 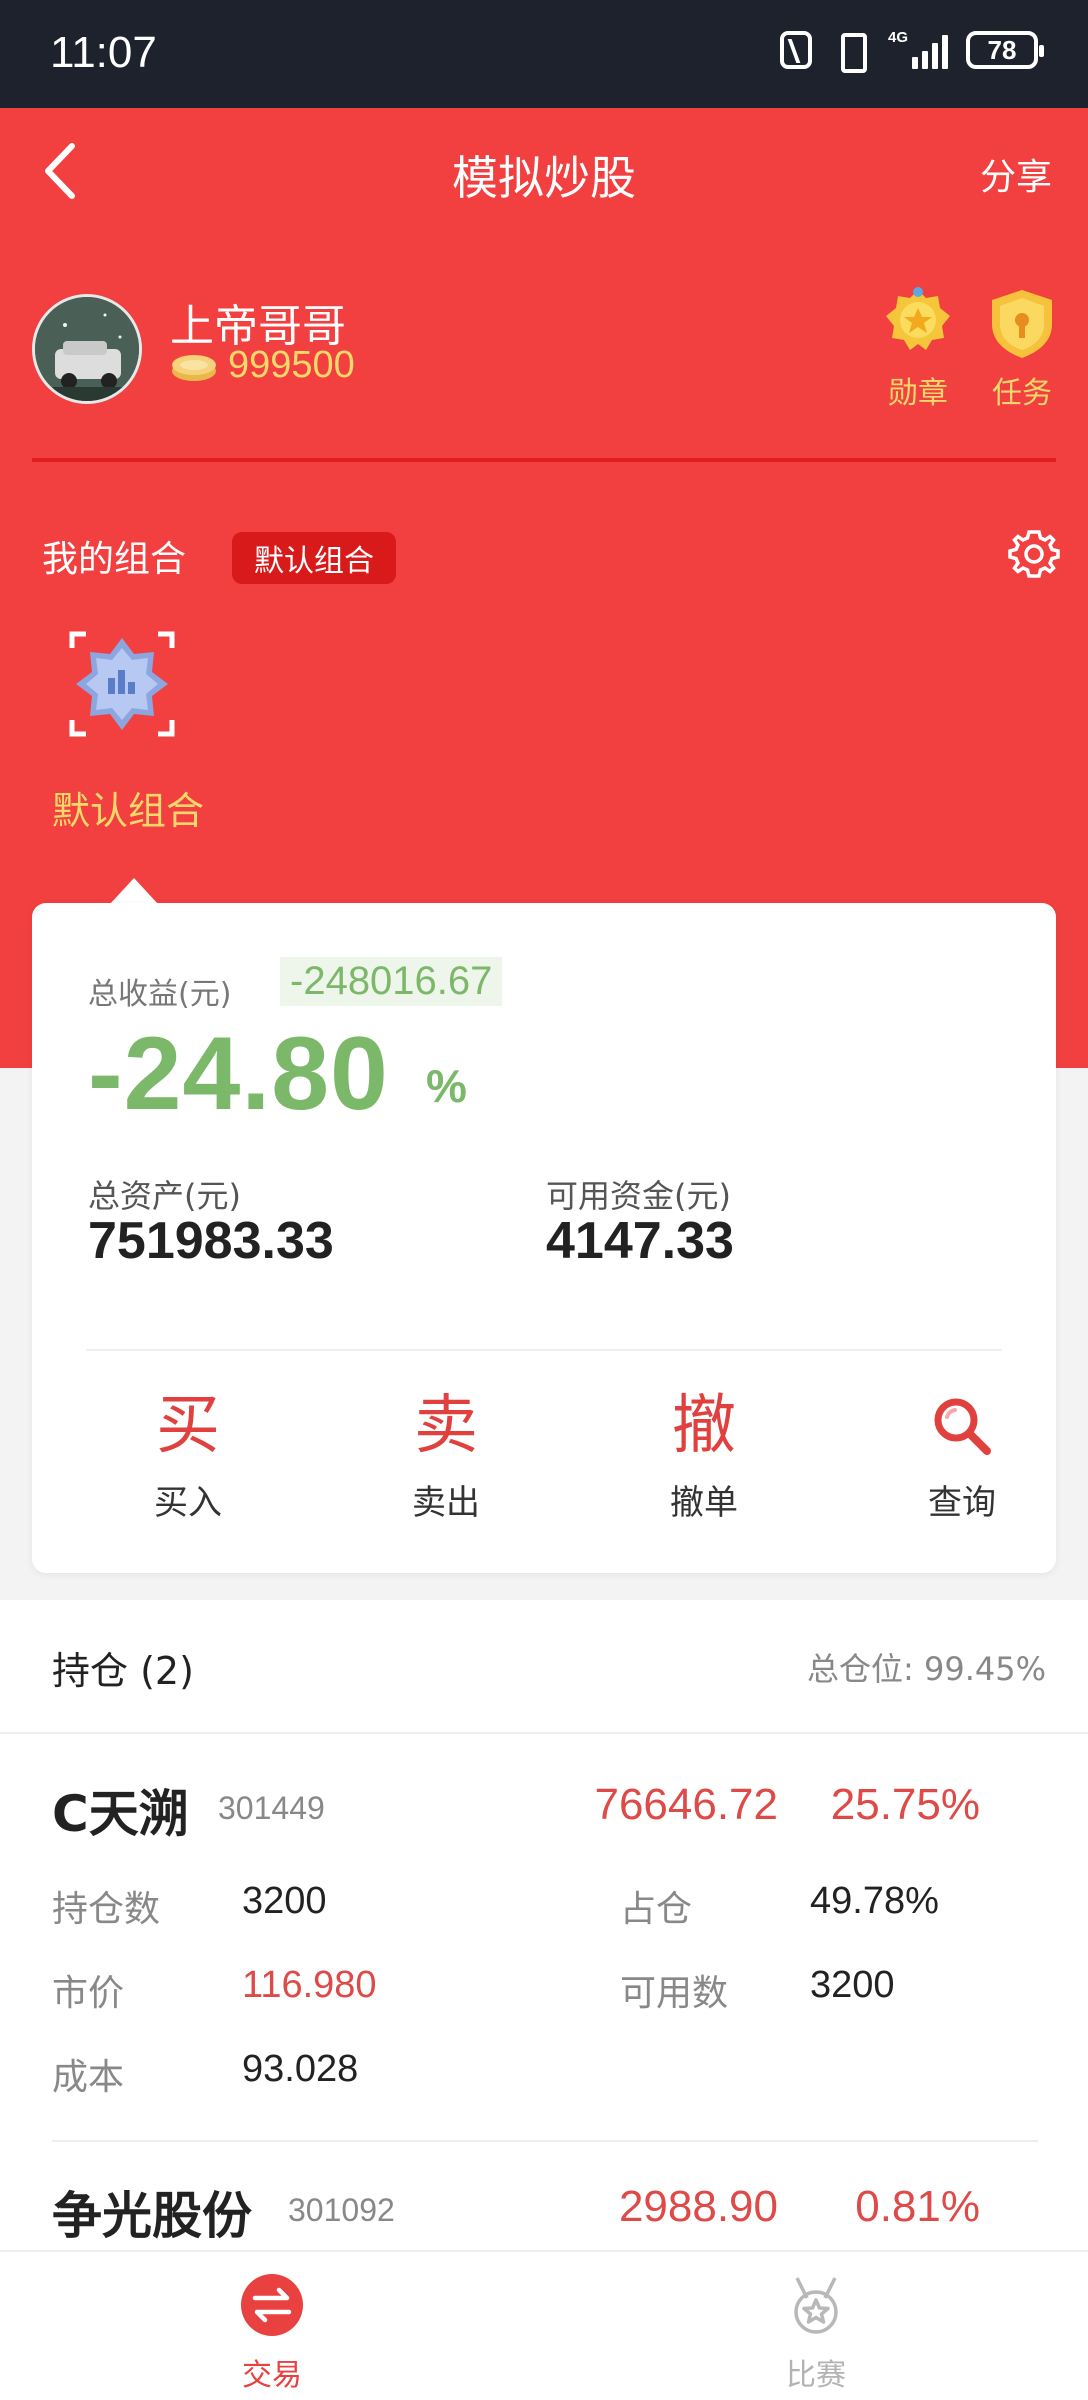 I want to click on weight-label: 占仓, so click(x=656, y=1909).